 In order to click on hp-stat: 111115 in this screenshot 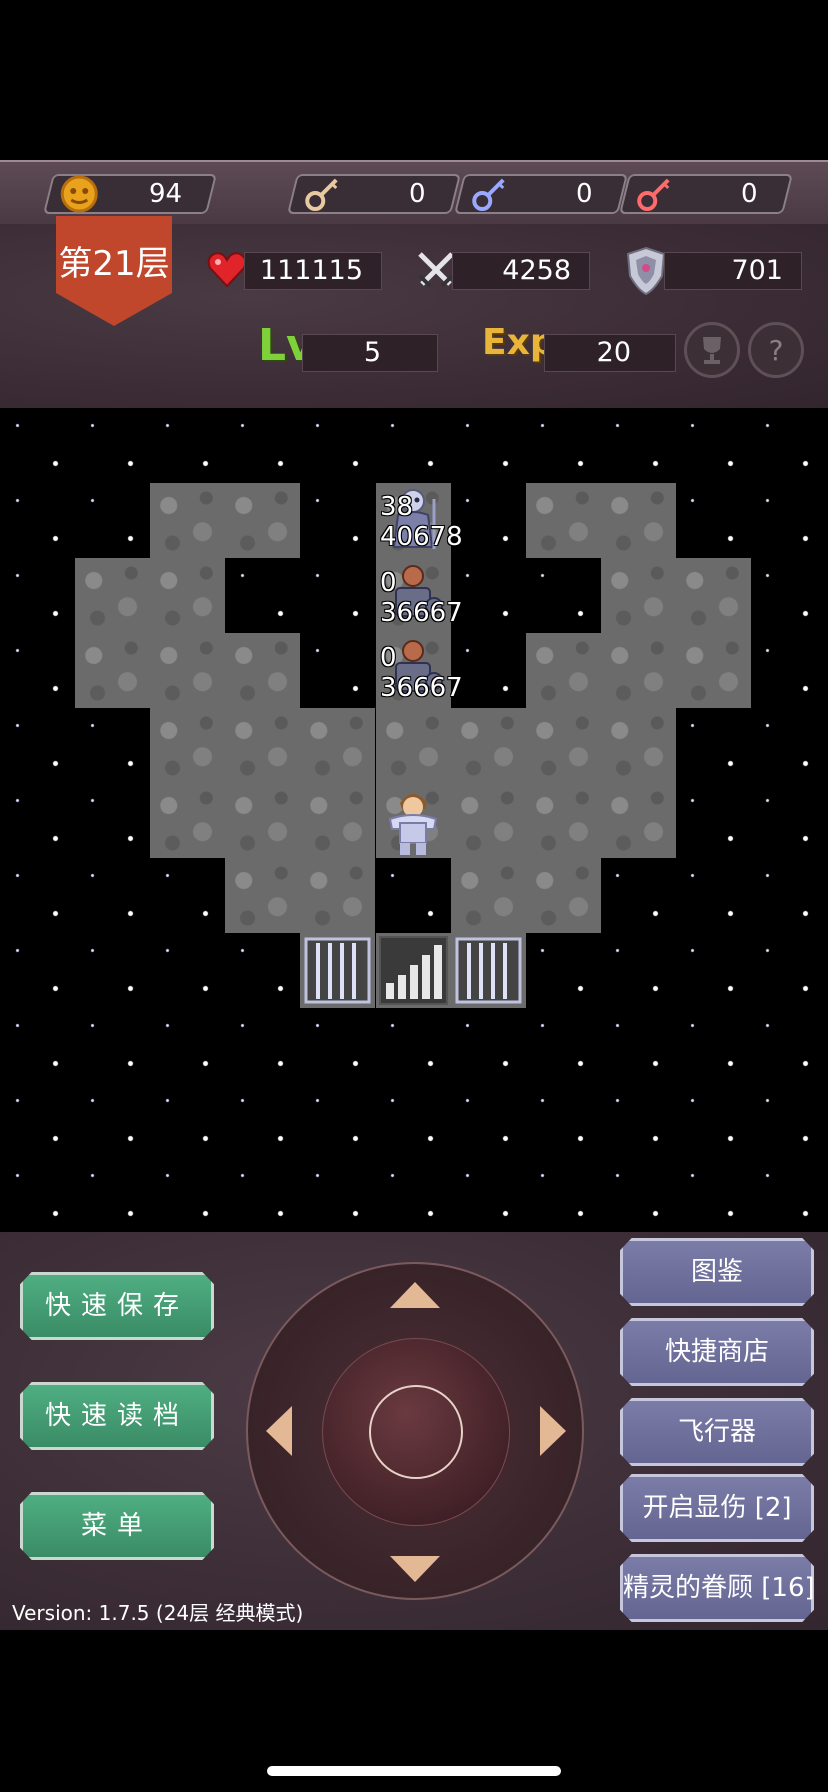, I will do `click(313, 271)`.